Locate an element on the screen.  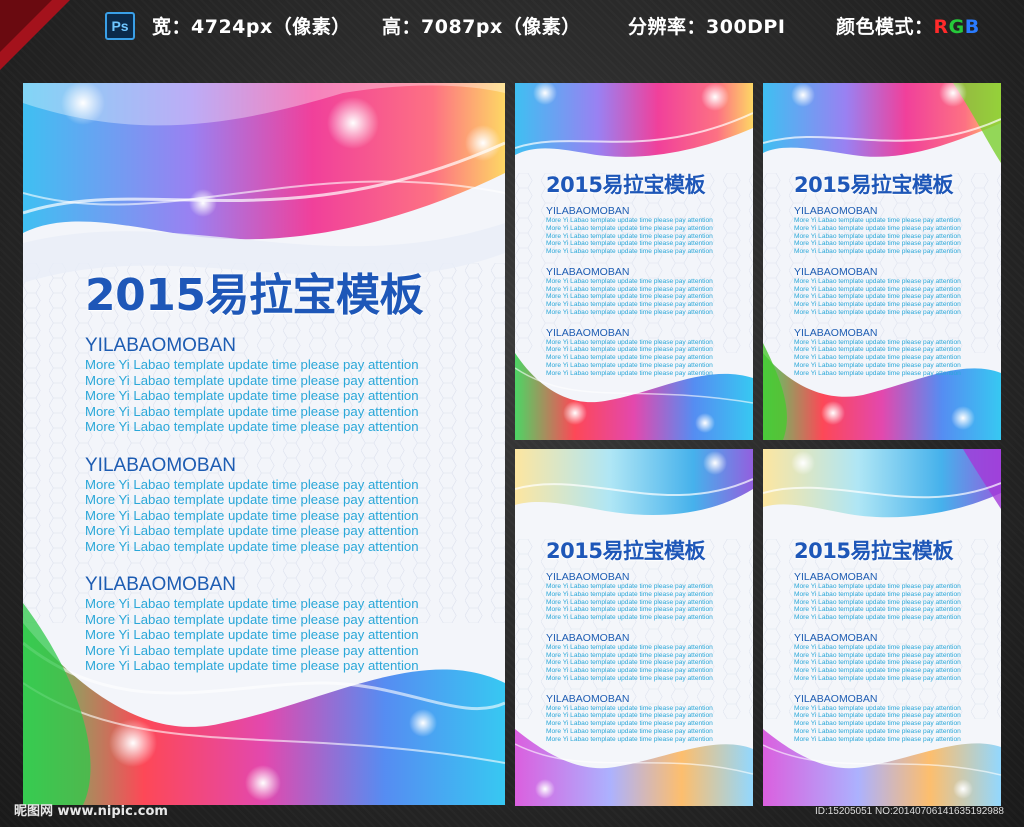
color-mode-r: R is located at coordinates (941, 27).